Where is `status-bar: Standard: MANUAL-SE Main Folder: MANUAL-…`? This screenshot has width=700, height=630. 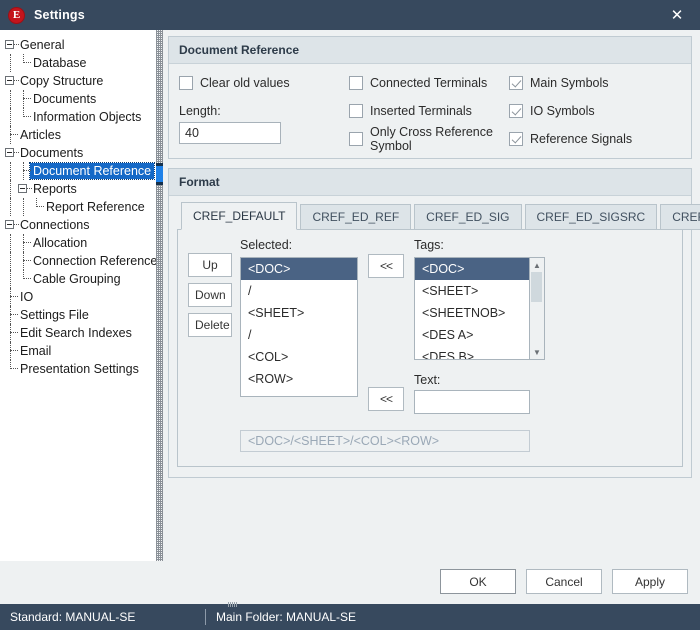 status-bar: Standard: MANUAL-SE Main Folder: MANUAL-… is located at coordinates (350, 617).